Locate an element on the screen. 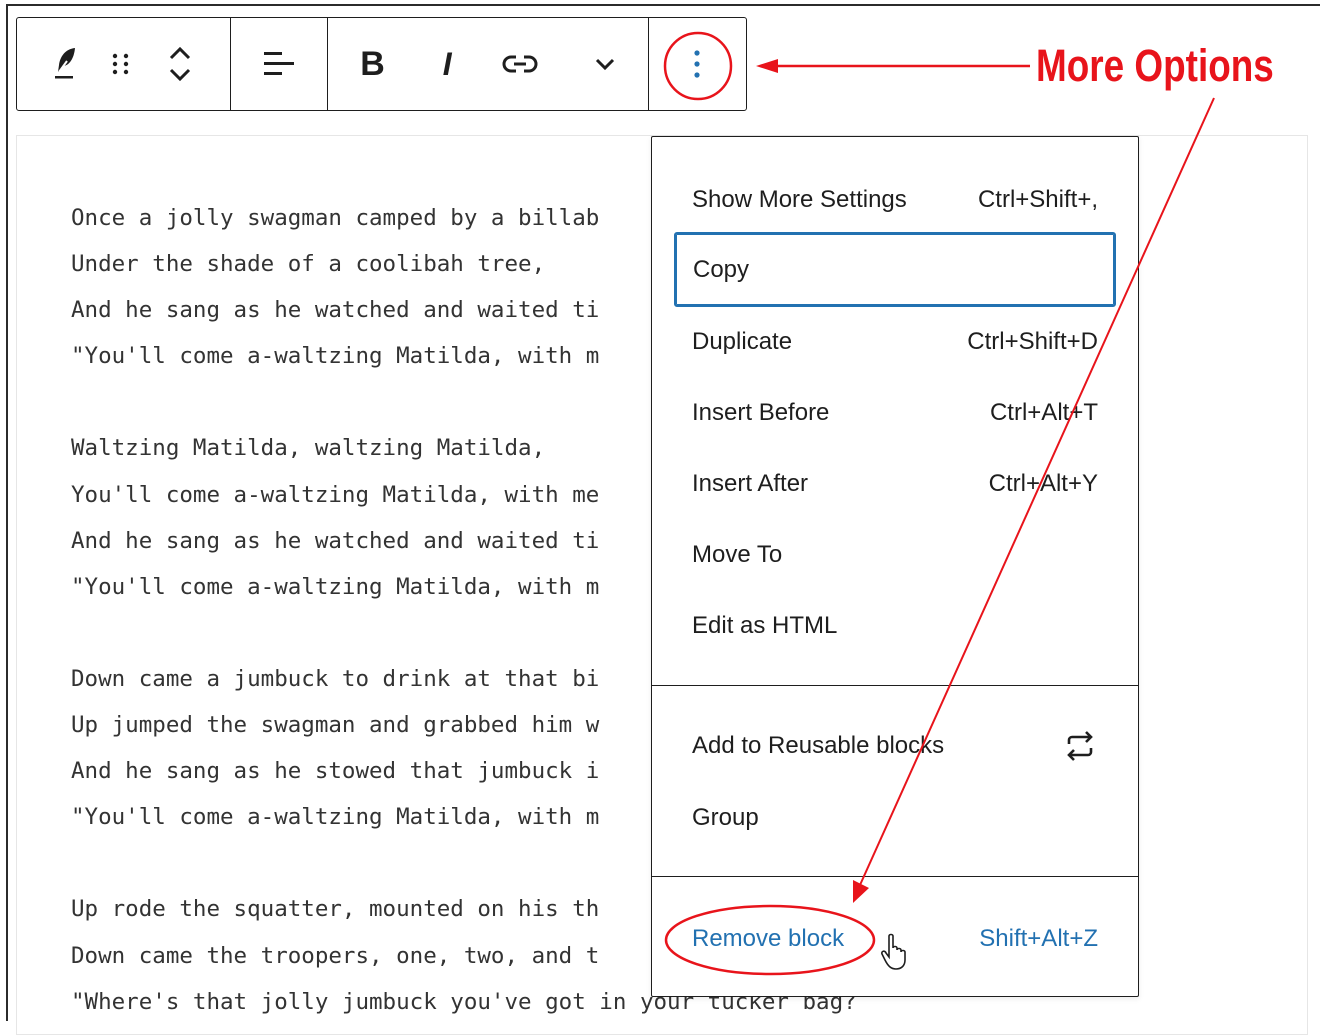 The height and width of the screenshot is (1035, 1320). reusable-block-icon is located at coordinates (1080, 746).